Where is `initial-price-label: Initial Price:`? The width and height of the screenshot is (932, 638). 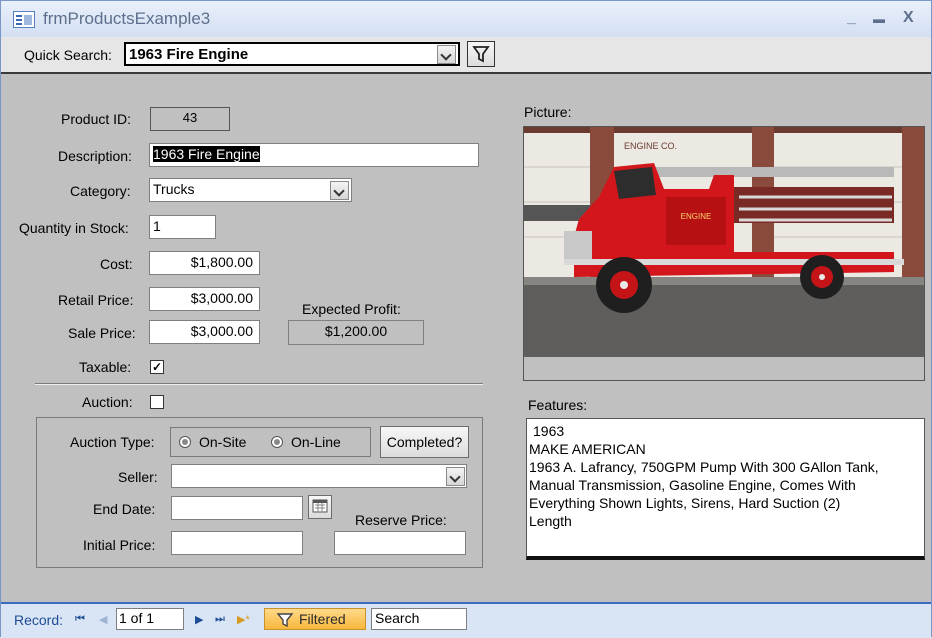
initial-price-label: Initial Price: is located at coordinates (119, 545).